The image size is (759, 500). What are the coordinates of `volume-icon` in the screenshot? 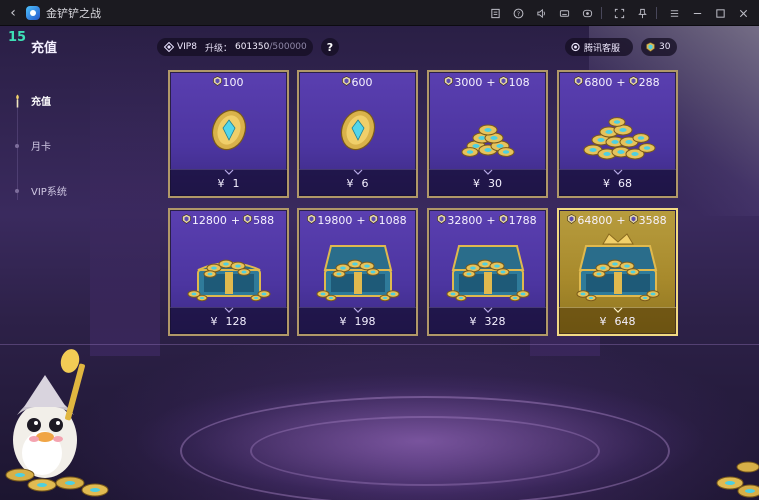 It's located at (541, 13).